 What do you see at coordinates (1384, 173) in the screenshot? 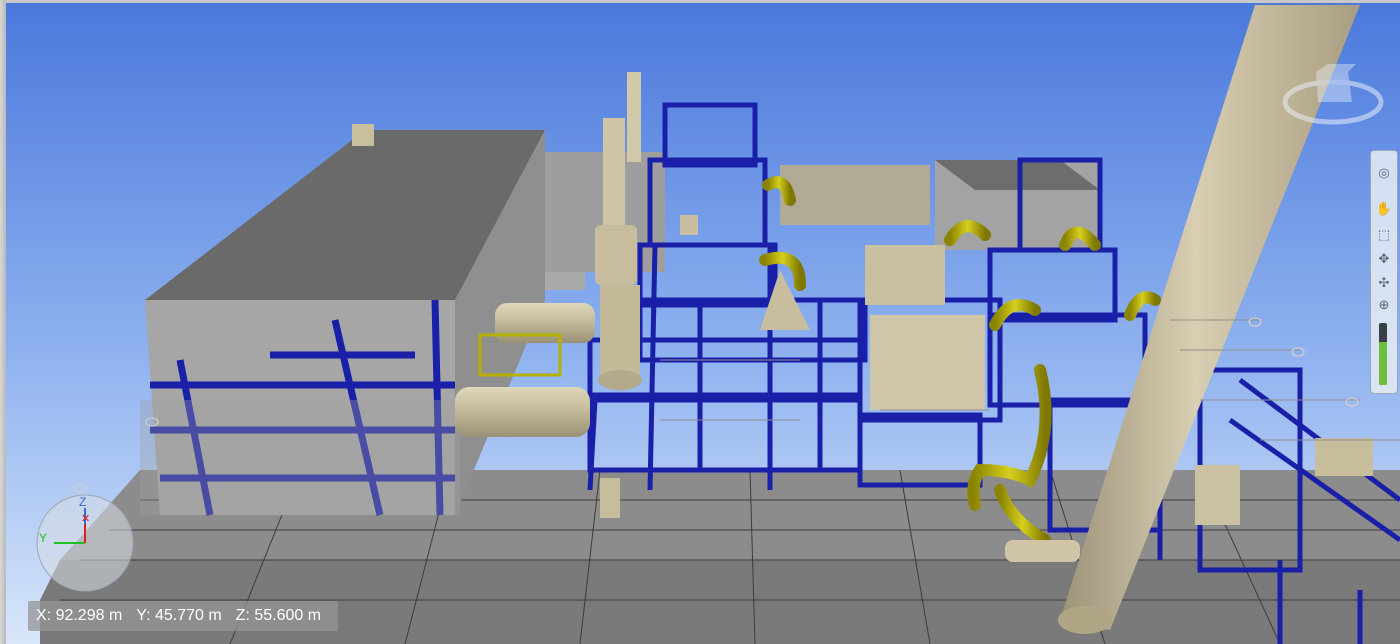
I see `steering-wheel-icon: ◎` at bounding box center [1384, 173].